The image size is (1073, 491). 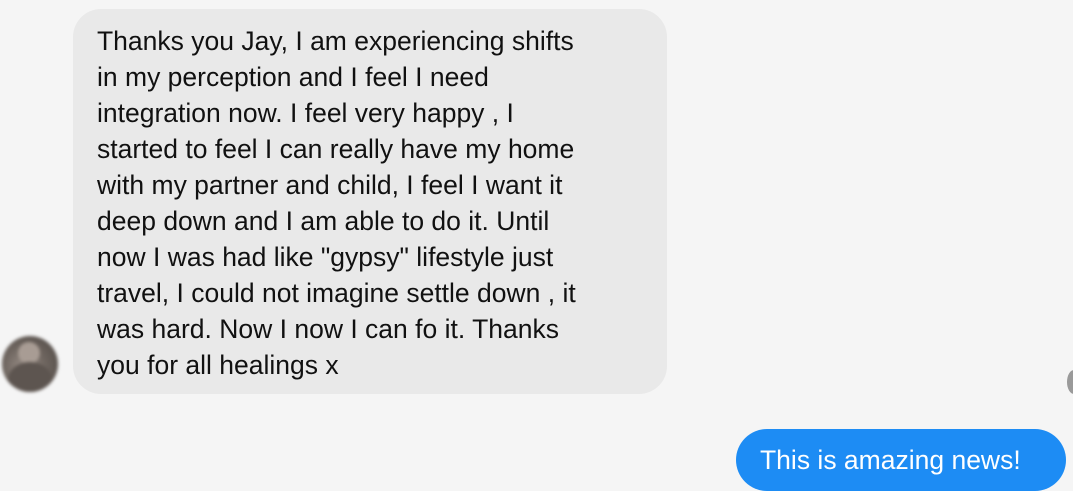 What do you see at coordinates (29, 353) in the screenshot?
I see `avatar-head-shape` at bounding box center [29, 353].